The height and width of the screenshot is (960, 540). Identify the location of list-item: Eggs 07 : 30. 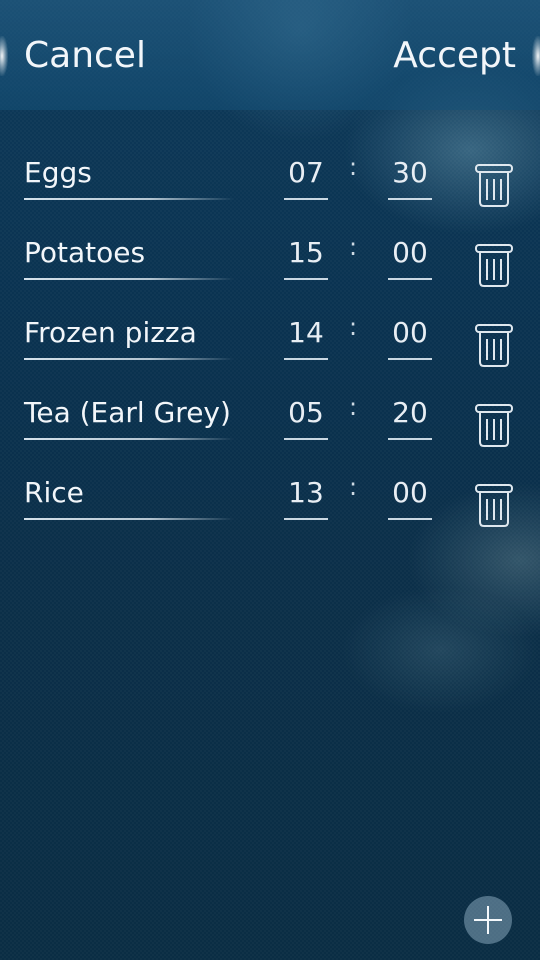
(270, 190).